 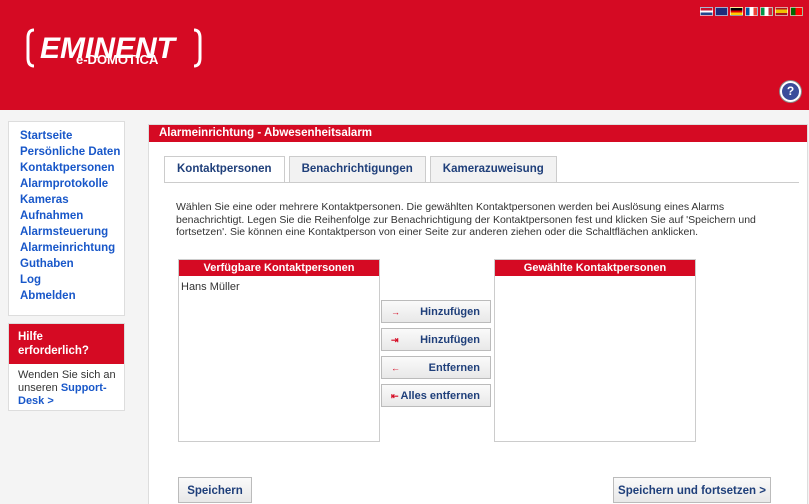 I want to click on remove-all-button: ⇤ Alles entfernen, so click(x=436, y=395).